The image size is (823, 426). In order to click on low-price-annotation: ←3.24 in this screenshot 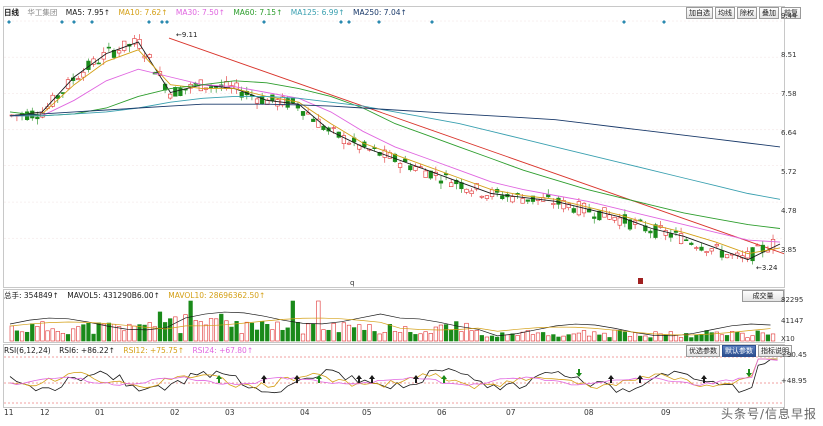, I will do `click(767, 268)`.